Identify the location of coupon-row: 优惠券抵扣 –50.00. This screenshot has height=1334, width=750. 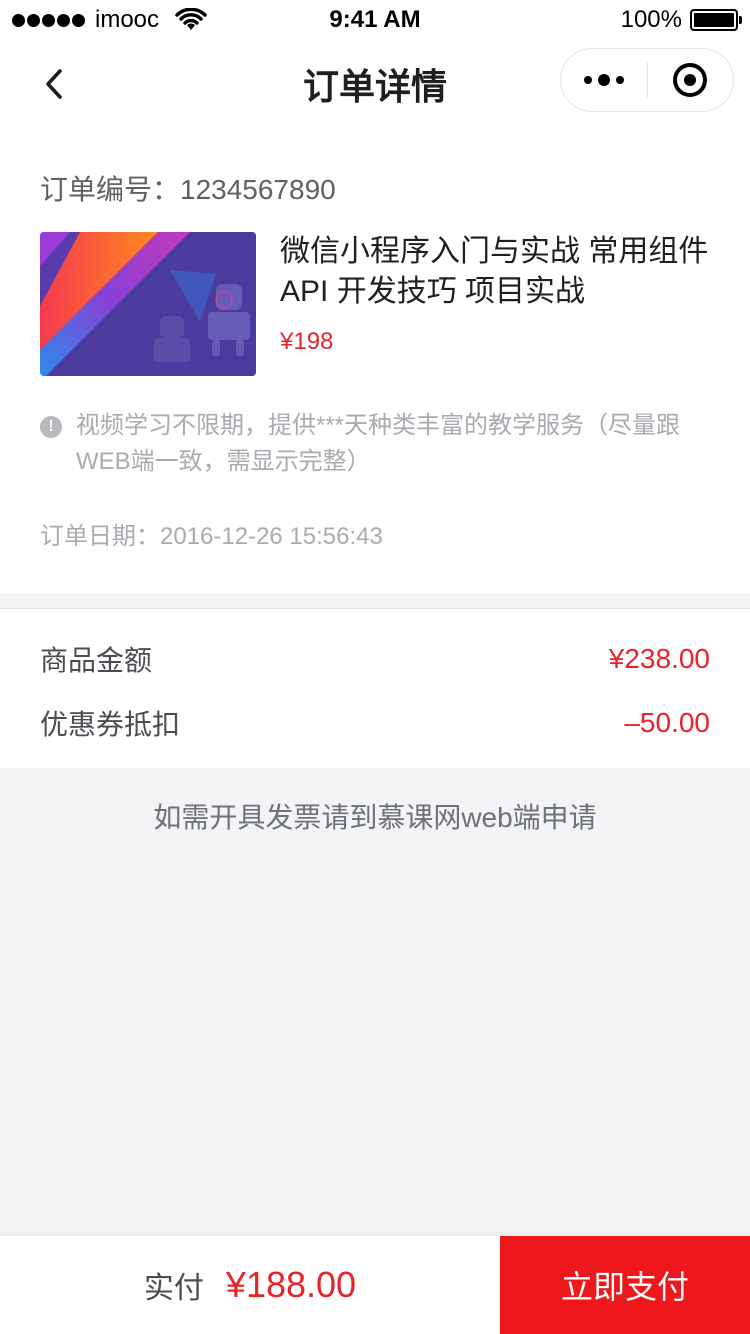
(375, 723).